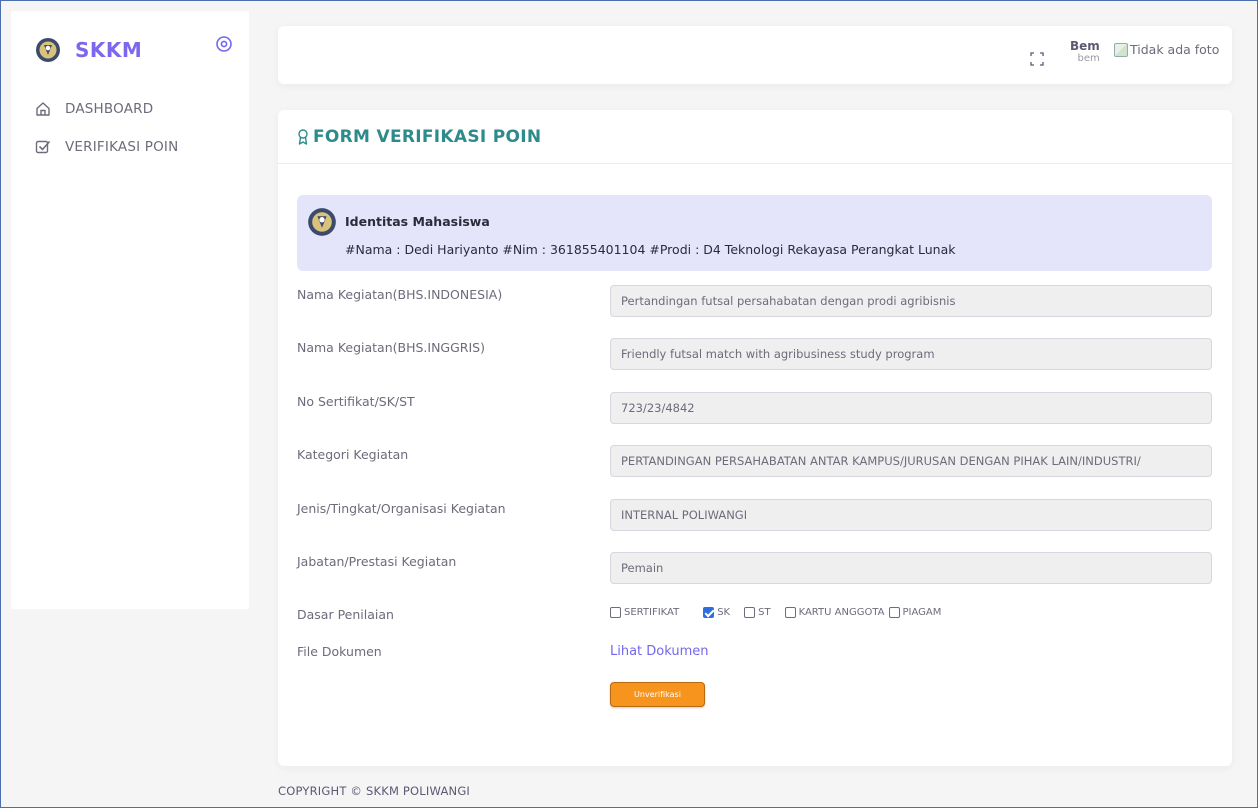 This screenshot has height=808, width=1258. What do you see at coordinates (1121, 49) in the screenshot?
I see `broken-image-icon` at bounding box center [1121, 49].